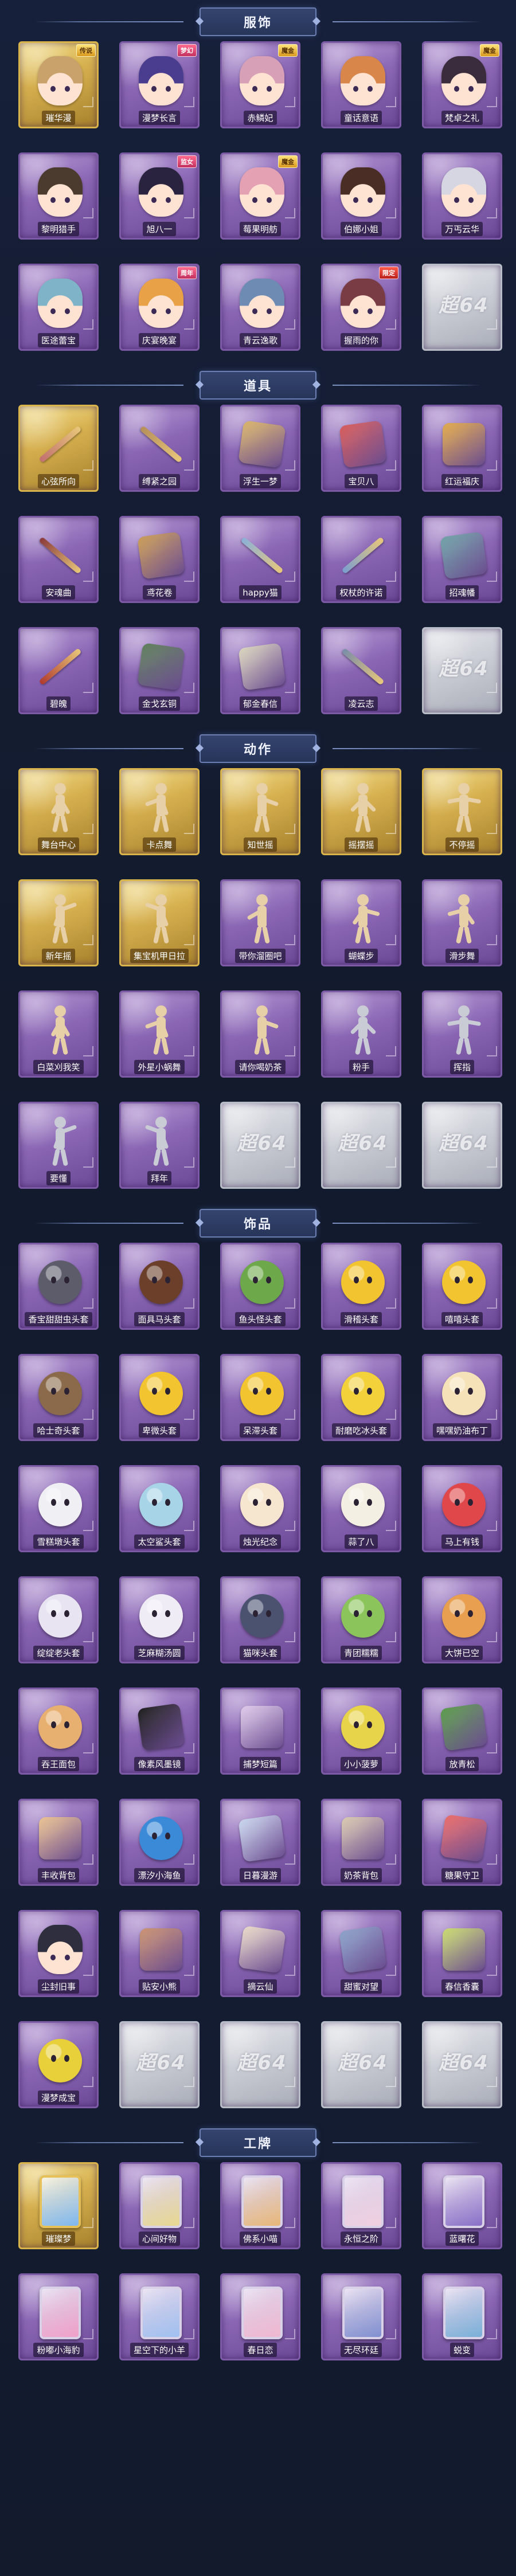 The width and height of the screenshot is (516, 2576). I want to click on item-card: 卑微头套, so click(160, 1397).